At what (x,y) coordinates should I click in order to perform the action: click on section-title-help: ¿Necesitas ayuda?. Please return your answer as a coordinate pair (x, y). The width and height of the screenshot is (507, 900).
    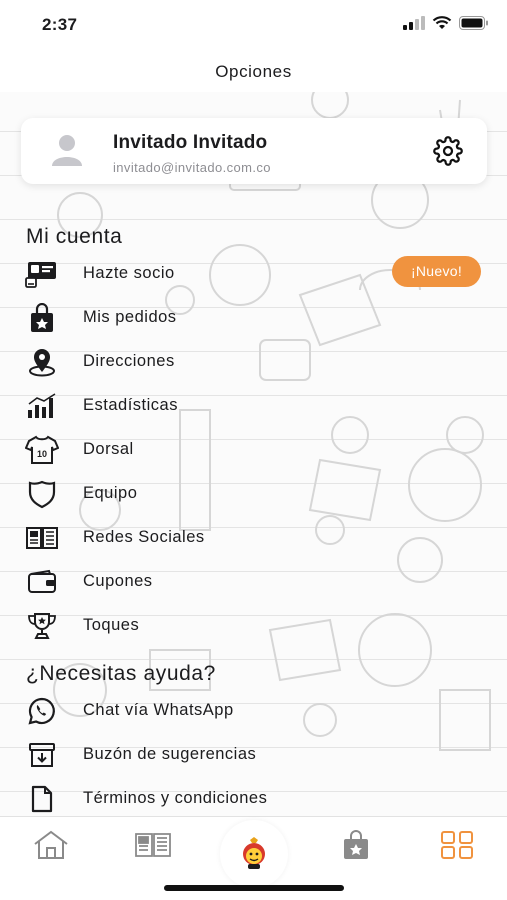
    Looking at the image, I should click on (121, 673).